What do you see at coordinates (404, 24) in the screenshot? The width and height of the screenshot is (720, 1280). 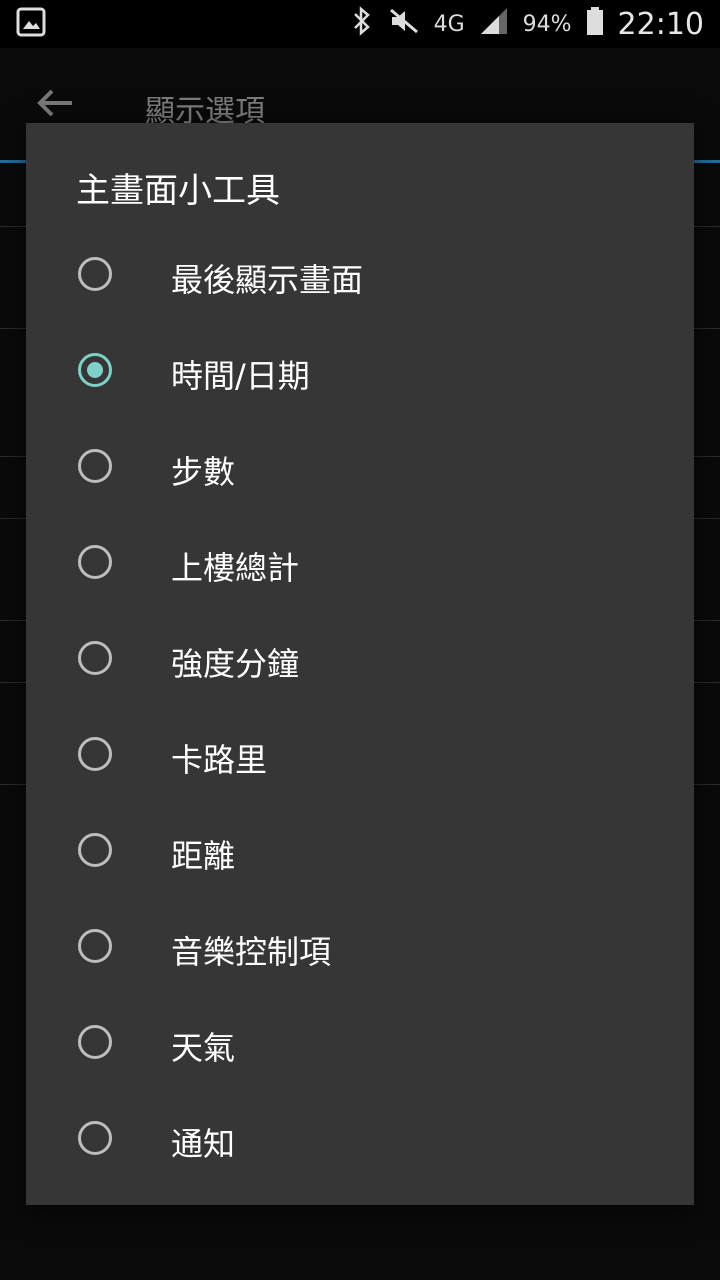 I see `mute-icon` at bounding box center [404, 24].